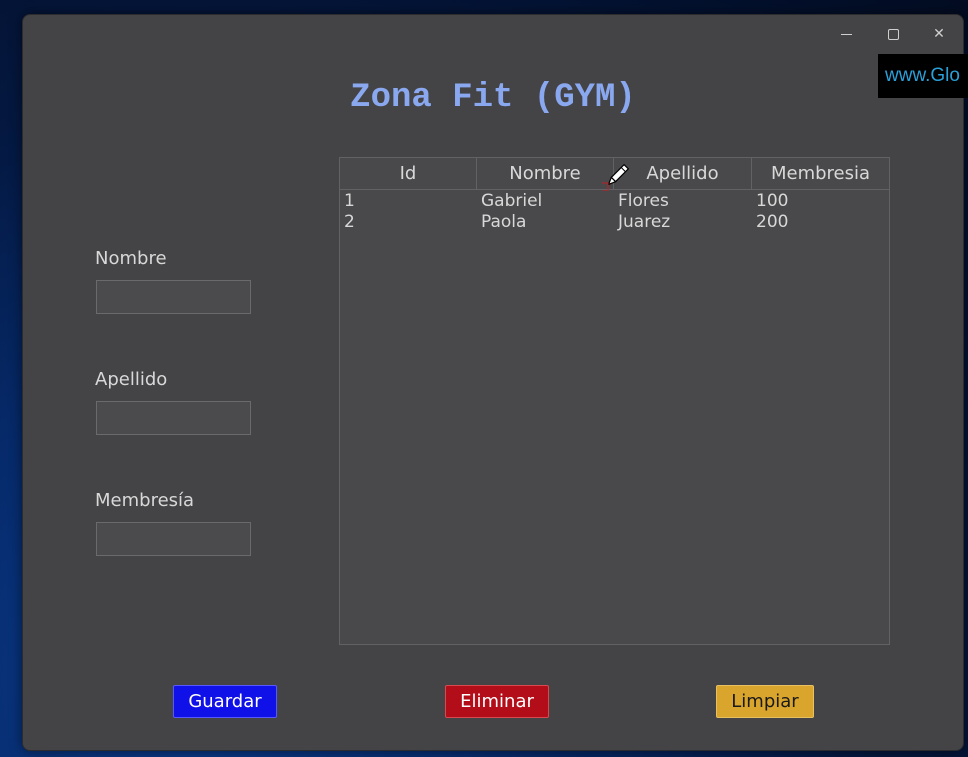 This screenshot has width=968, height=757. Describe the element at coordinates (493, 98) in the screenshot. I see `app-title: Zona Fit (GYM)` at that location.